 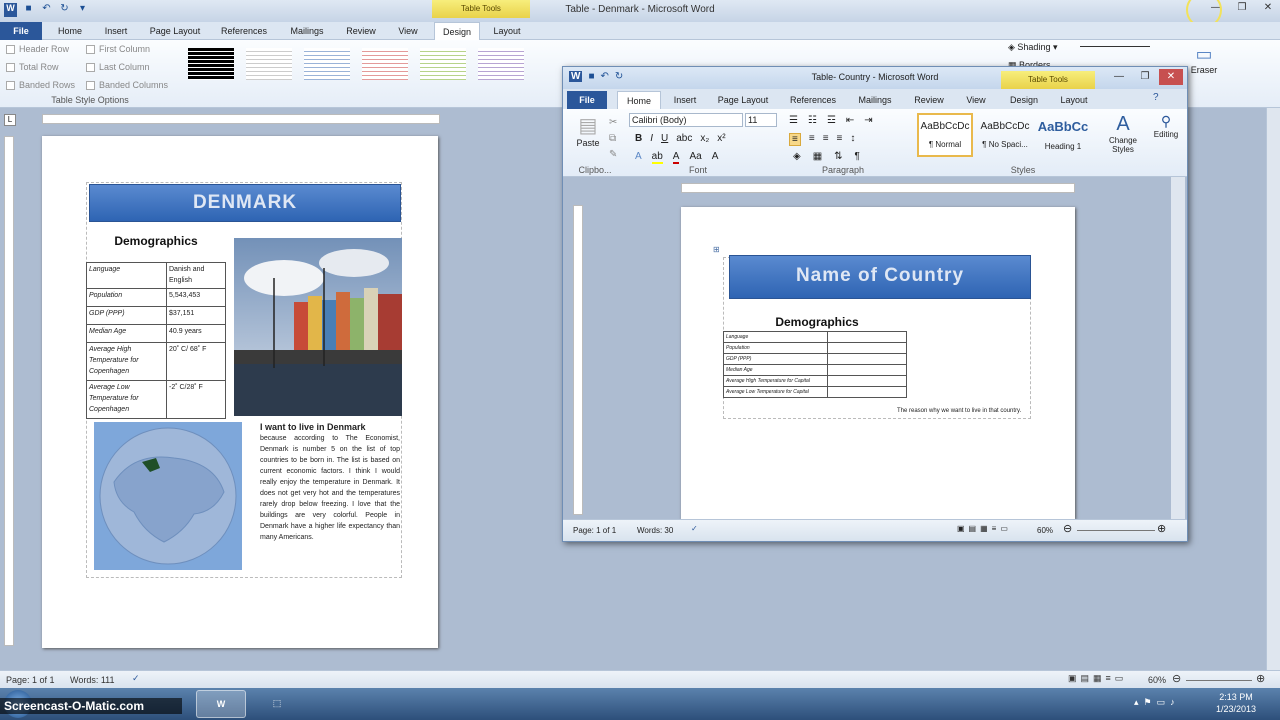 What do you see at coordinates (638, 157) in the screenshot?
I see `text-effects-icon: A` at bounding box center [638, 157].